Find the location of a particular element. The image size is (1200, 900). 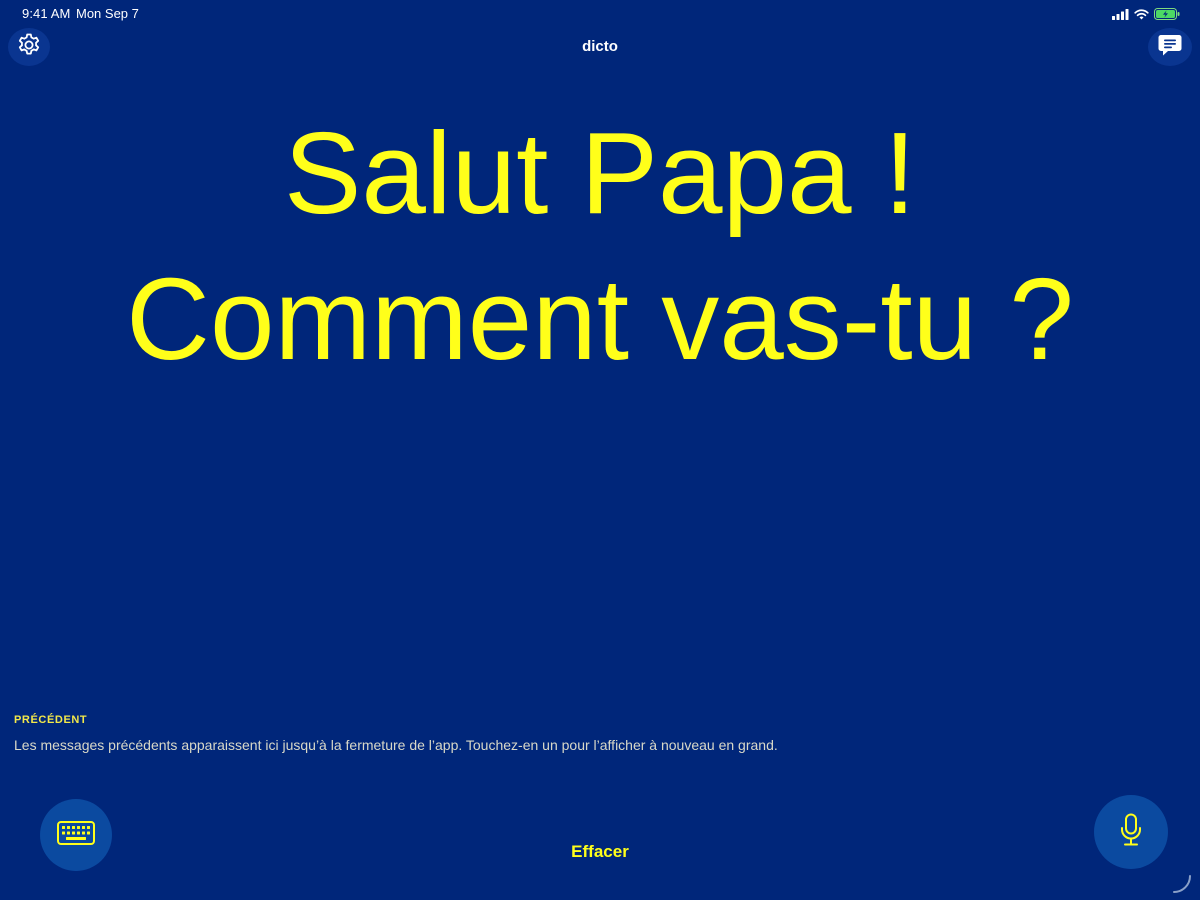

nav-bar: dicto is located at coordinates (600, 47).